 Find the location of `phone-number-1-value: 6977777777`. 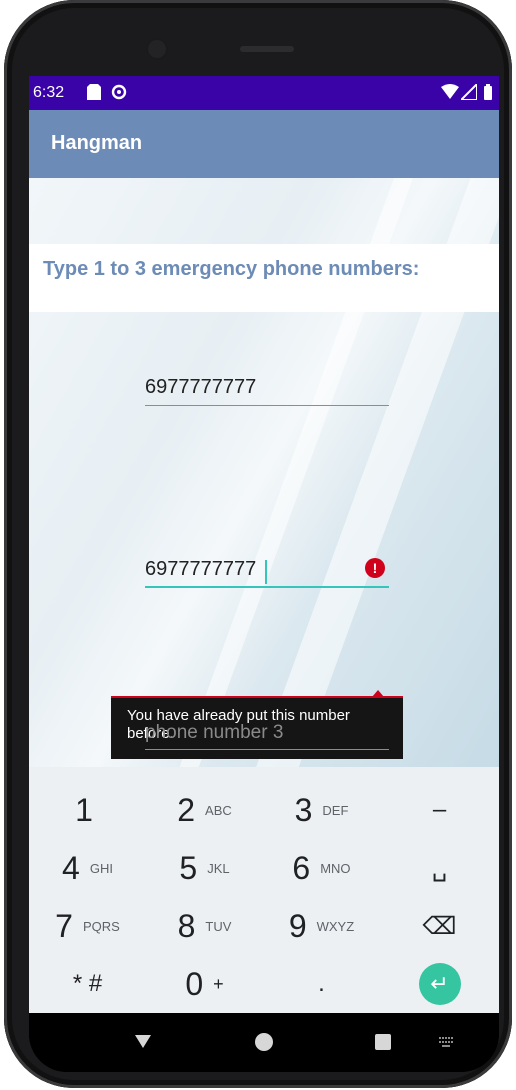

phone-number-1-value: 6977777777 is located at coordinates (201, 387).